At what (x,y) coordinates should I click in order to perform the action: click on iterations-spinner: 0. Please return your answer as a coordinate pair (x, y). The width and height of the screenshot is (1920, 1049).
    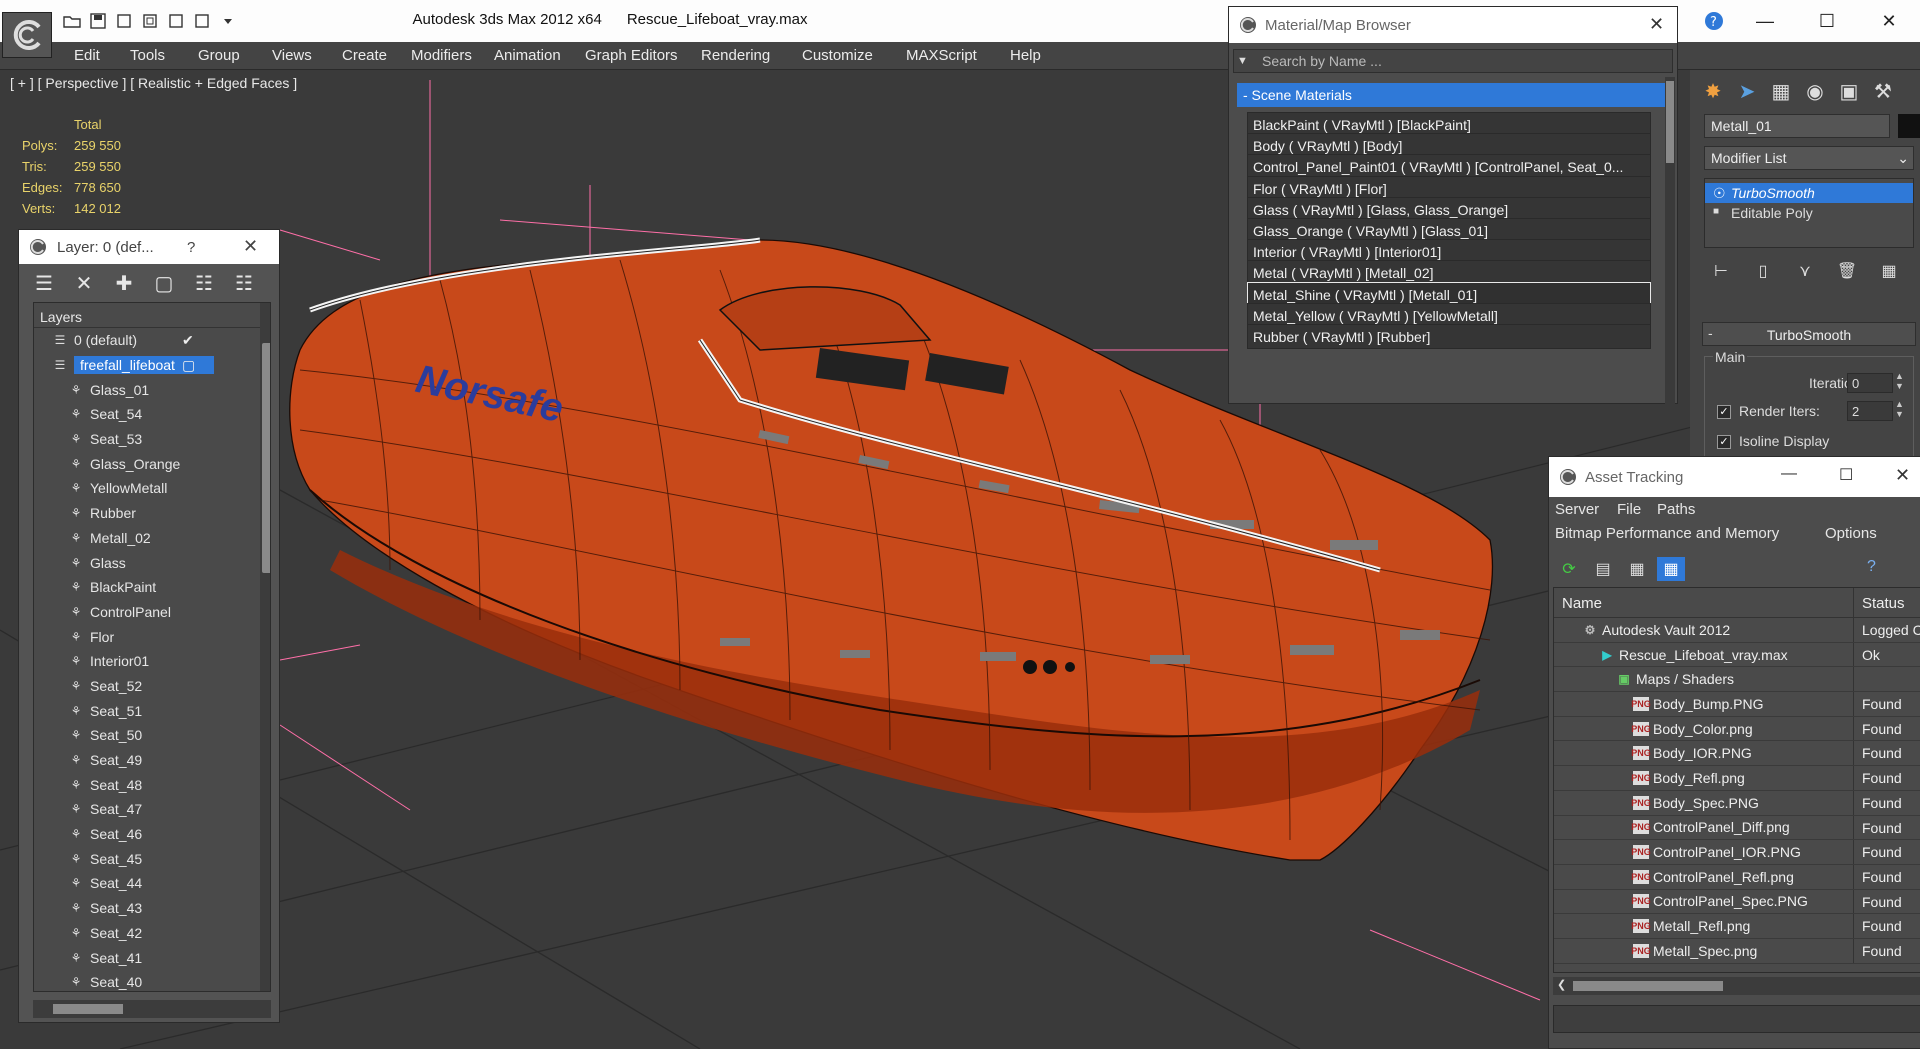
    Looking at the image, I should click on (1870, 383).